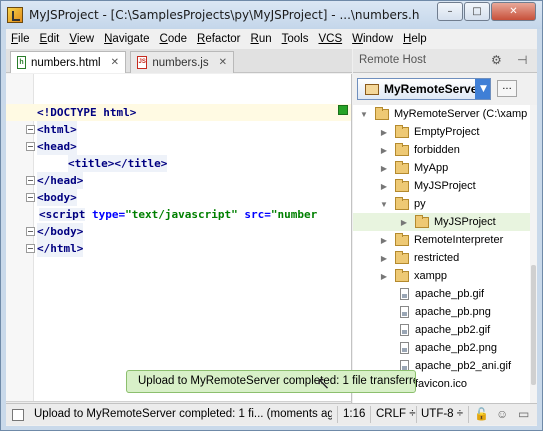 This screenshot has height=431, width=543. I want to click on type-attr: type=, so click(108, 214).